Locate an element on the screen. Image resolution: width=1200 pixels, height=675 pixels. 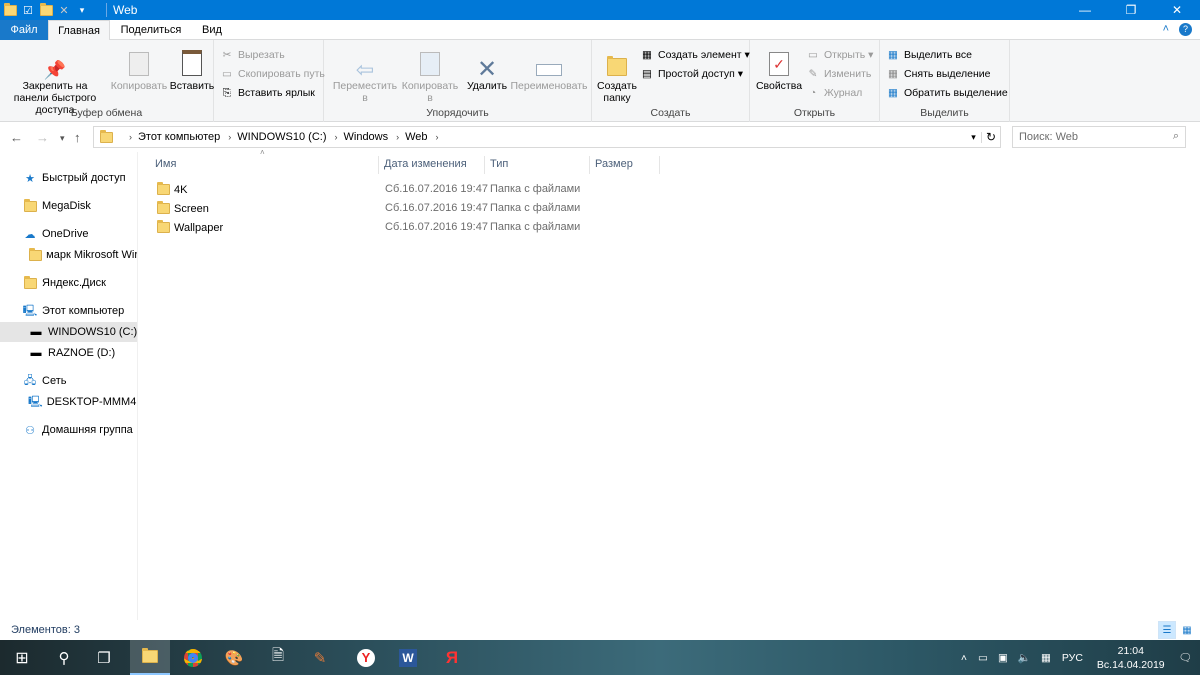
nav-drive-d: ▬ RAZNOE (D:) is located at coordinates (68, 353).